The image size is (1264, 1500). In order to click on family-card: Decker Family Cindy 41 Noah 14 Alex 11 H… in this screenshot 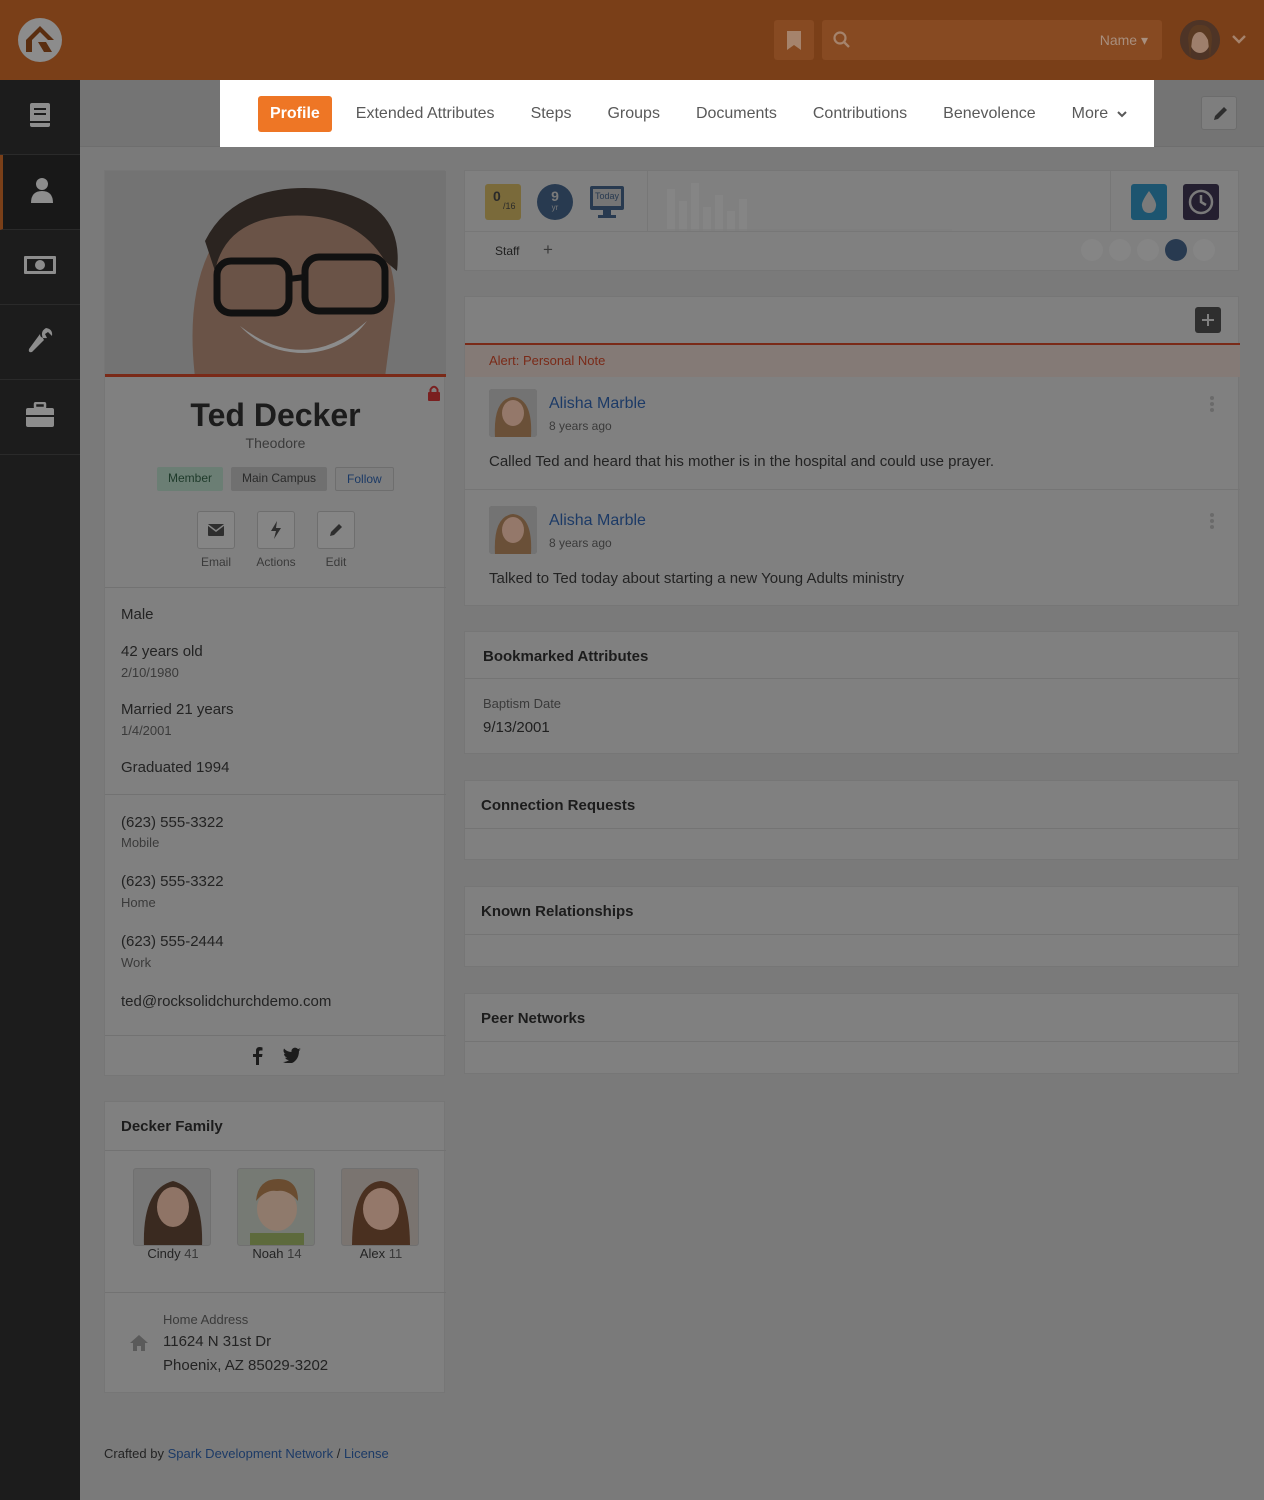, I will do `click(275, 1247)`.